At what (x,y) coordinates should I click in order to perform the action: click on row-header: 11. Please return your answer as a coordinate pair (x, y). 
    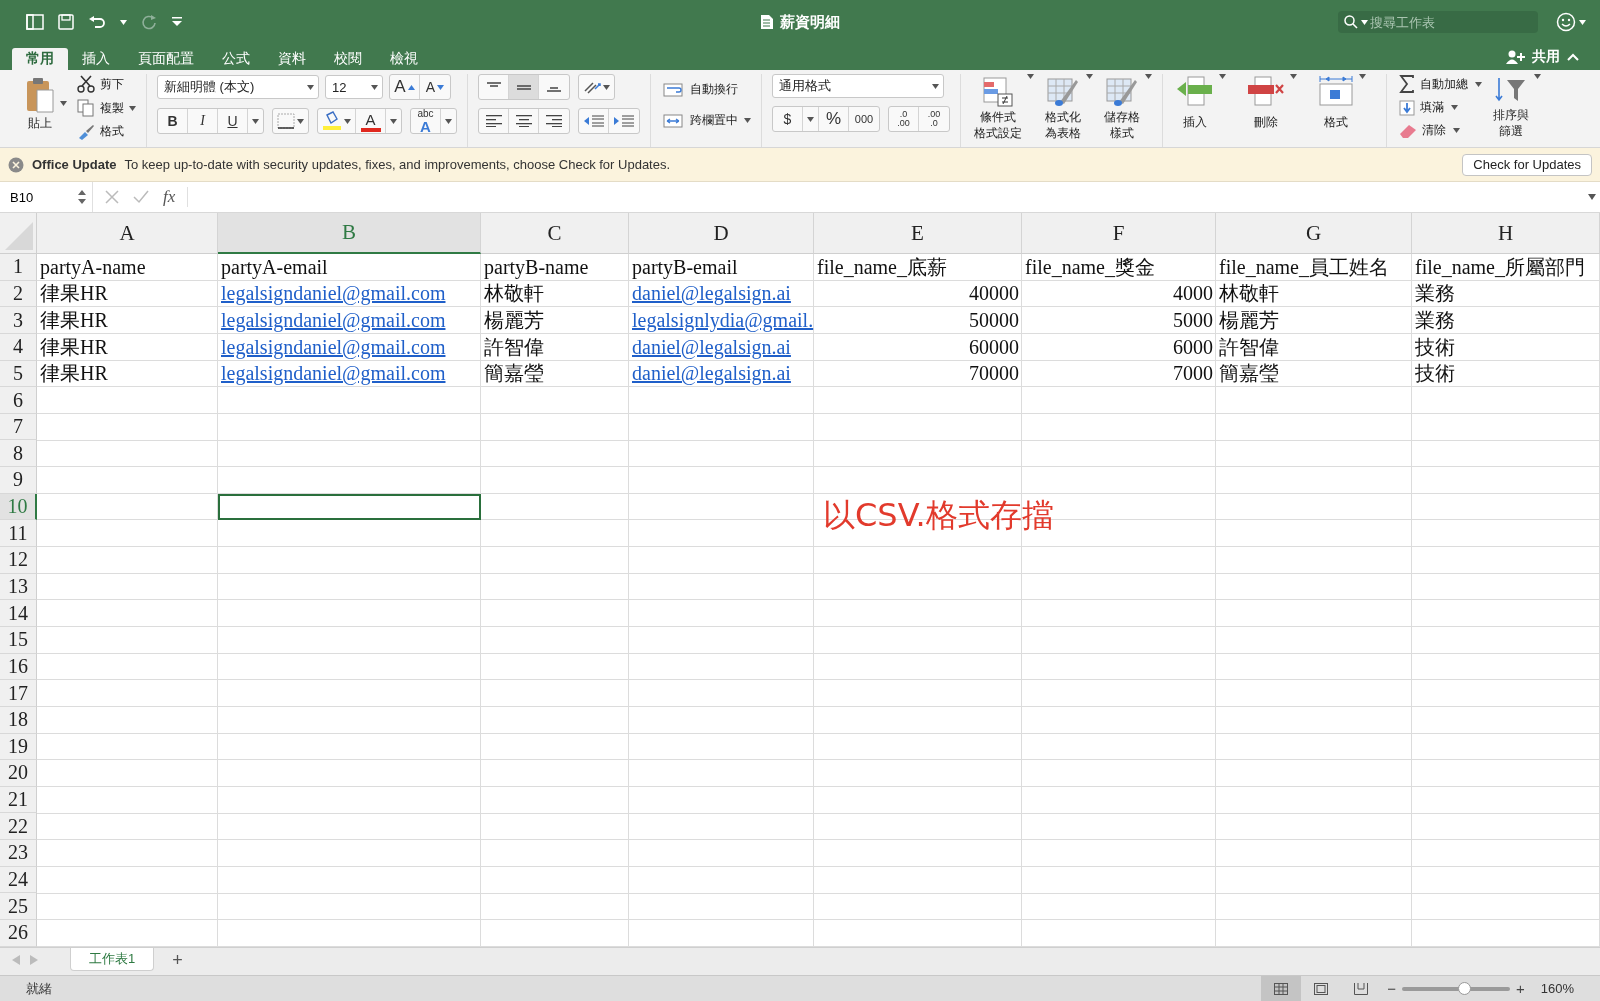
    Looking at the image, I should click on (18, 534).